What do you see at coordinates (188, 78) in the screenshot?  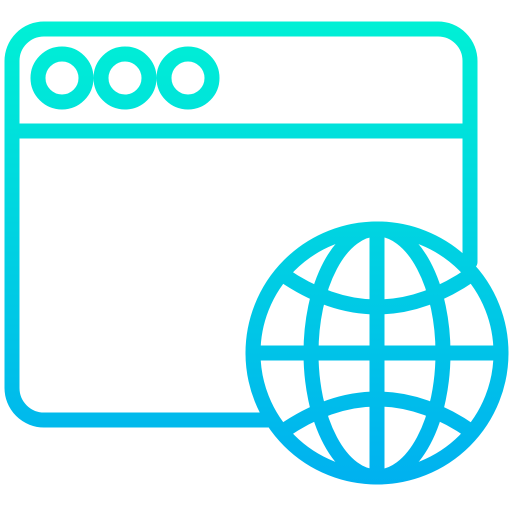 I see `window-dot-3-icon` at bounding box center [188, 78].